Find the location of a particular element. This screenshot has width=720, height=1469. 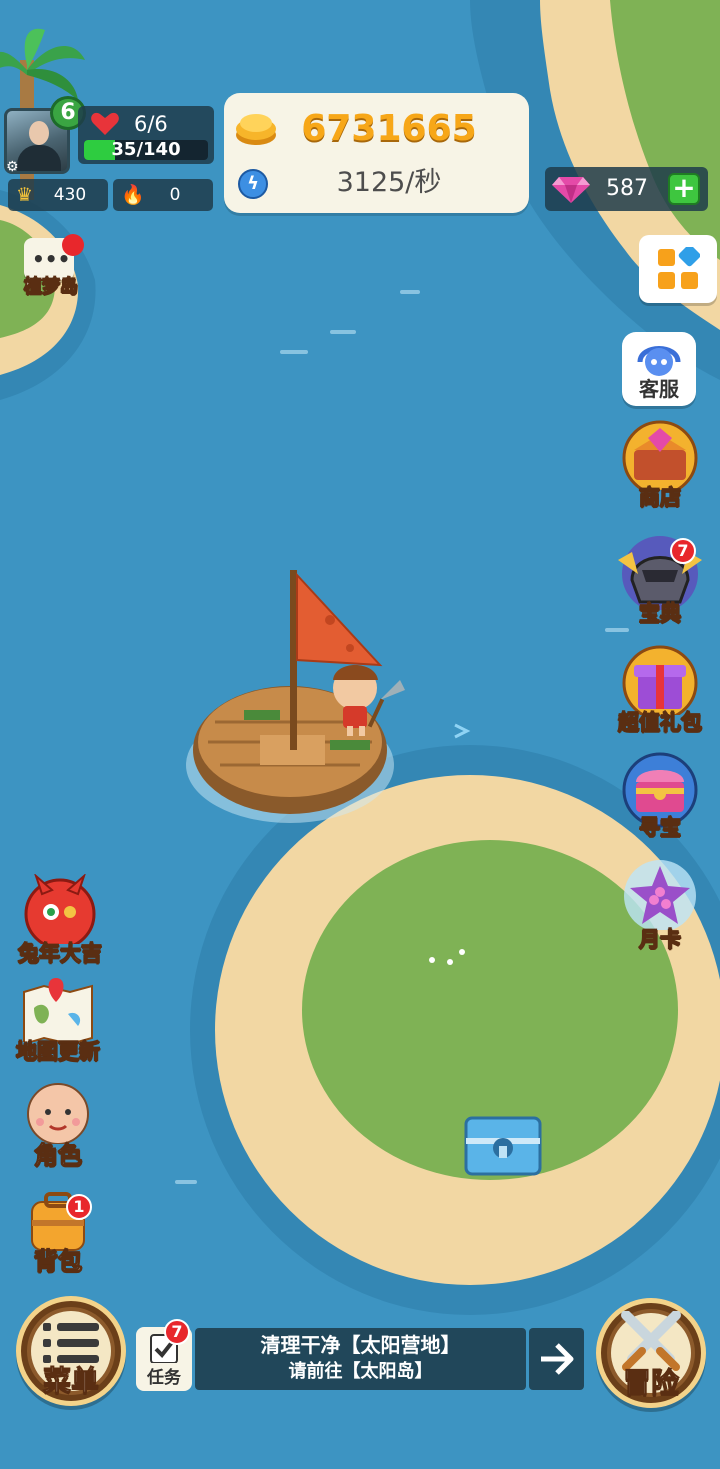

grid-icon is located at coordinates (679, 268).